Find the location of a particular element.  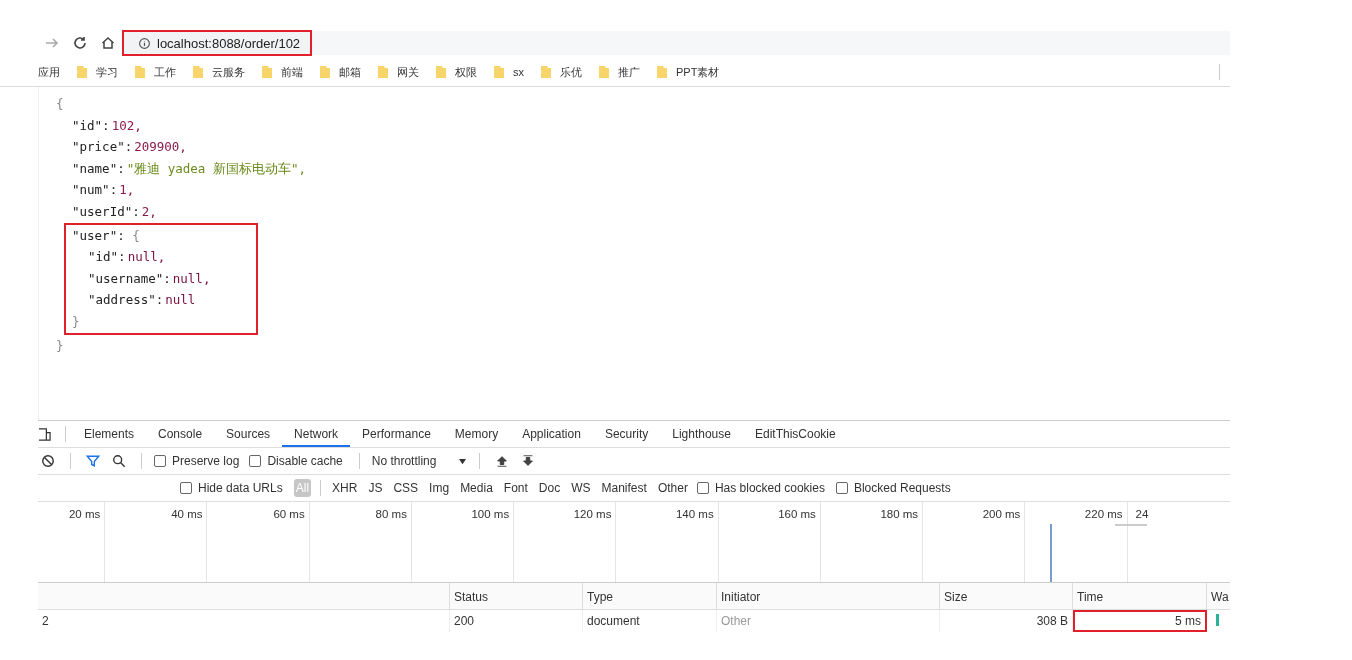

timeline-tick-label: 120 ms is located at coordinates (592, 514).